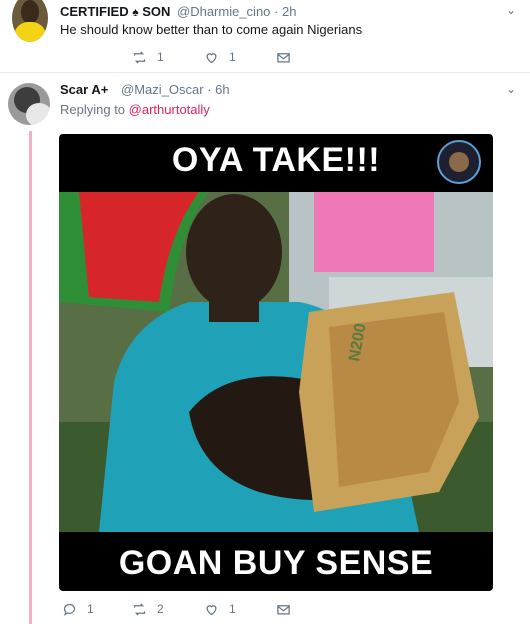 The width and height of the screenshot is (530, 624). Describe the element at coordinates (84, 89) in the screenshot. I see `display-name: Scar A+` at that location.